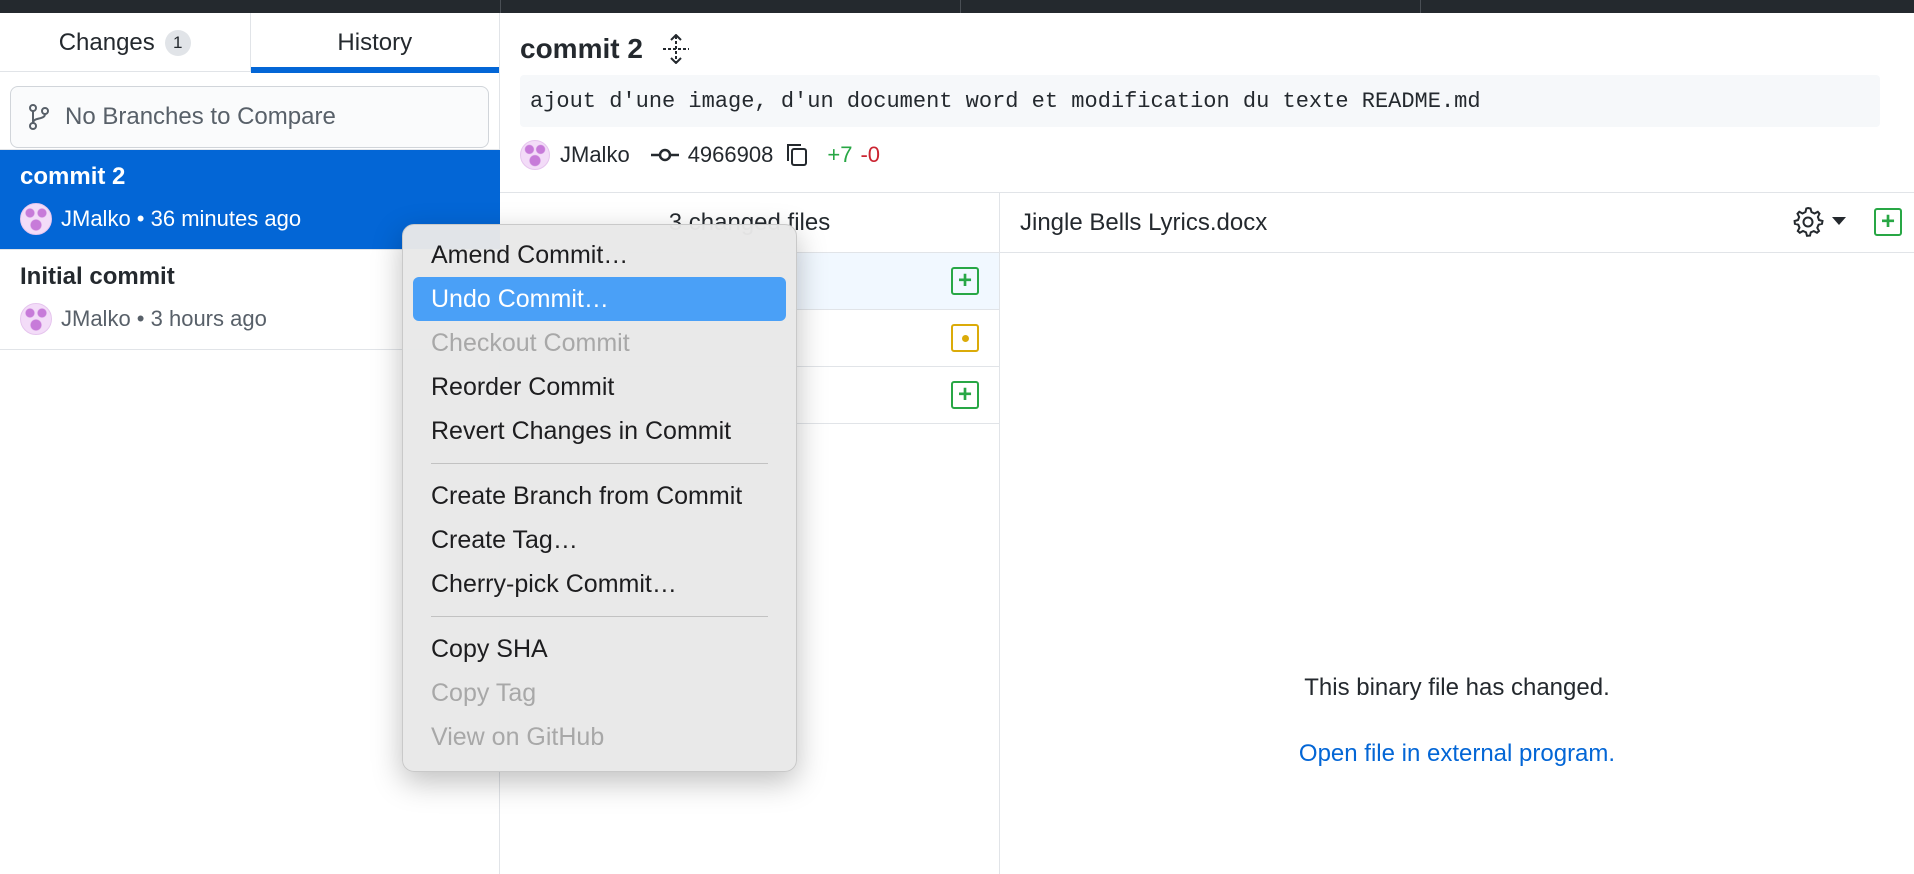 The width and height of the screenshot is (1914, 874). I want to click on gear-icon, so click(1808, 221).